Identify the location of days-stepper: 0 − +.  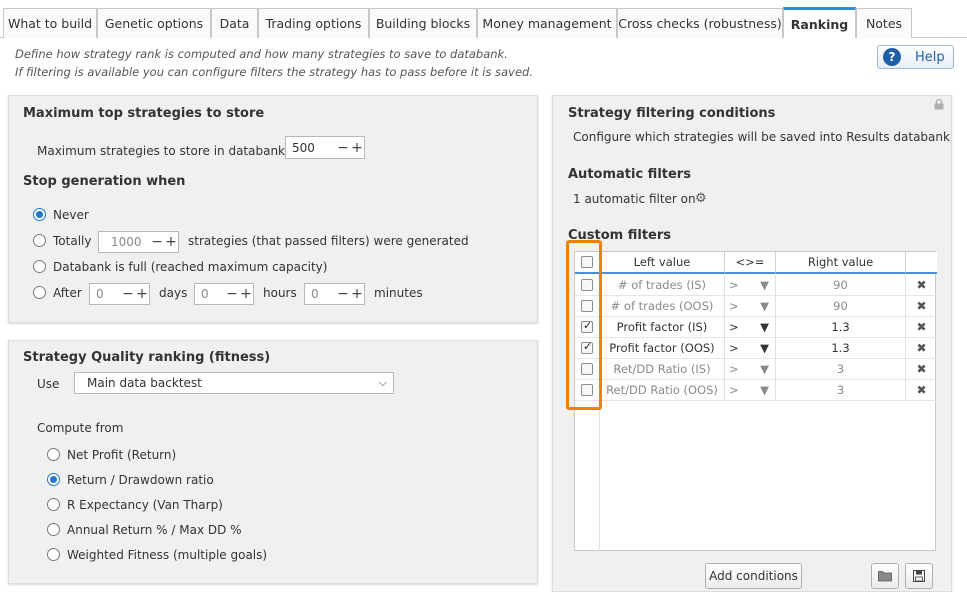
(119, 294).